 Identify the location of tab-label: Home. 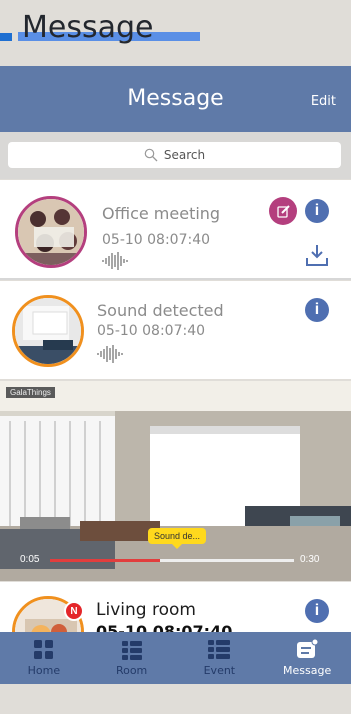
(44, 670).